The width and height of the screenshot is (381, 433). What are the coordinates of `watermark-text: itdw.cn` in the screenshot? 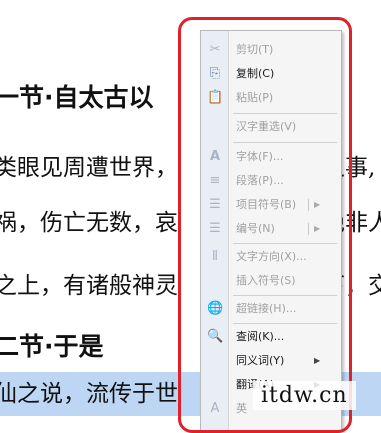 It's located at (304, 395).